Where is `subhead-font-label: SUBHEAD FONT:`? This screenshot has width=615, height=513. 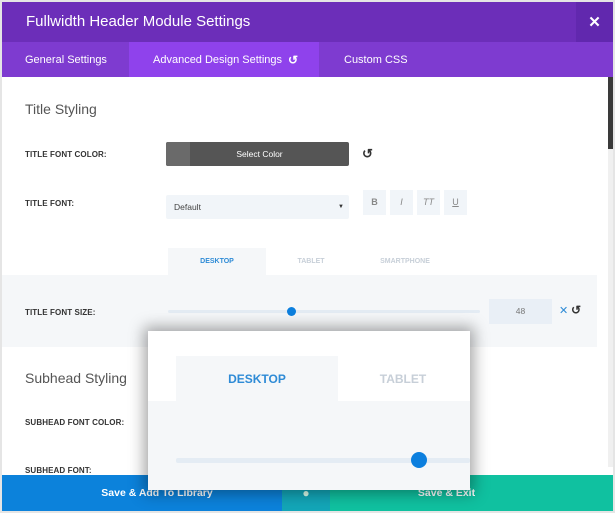 subhead-font-label: SUBHEAD FONT: is located at coordinates (58, 470).